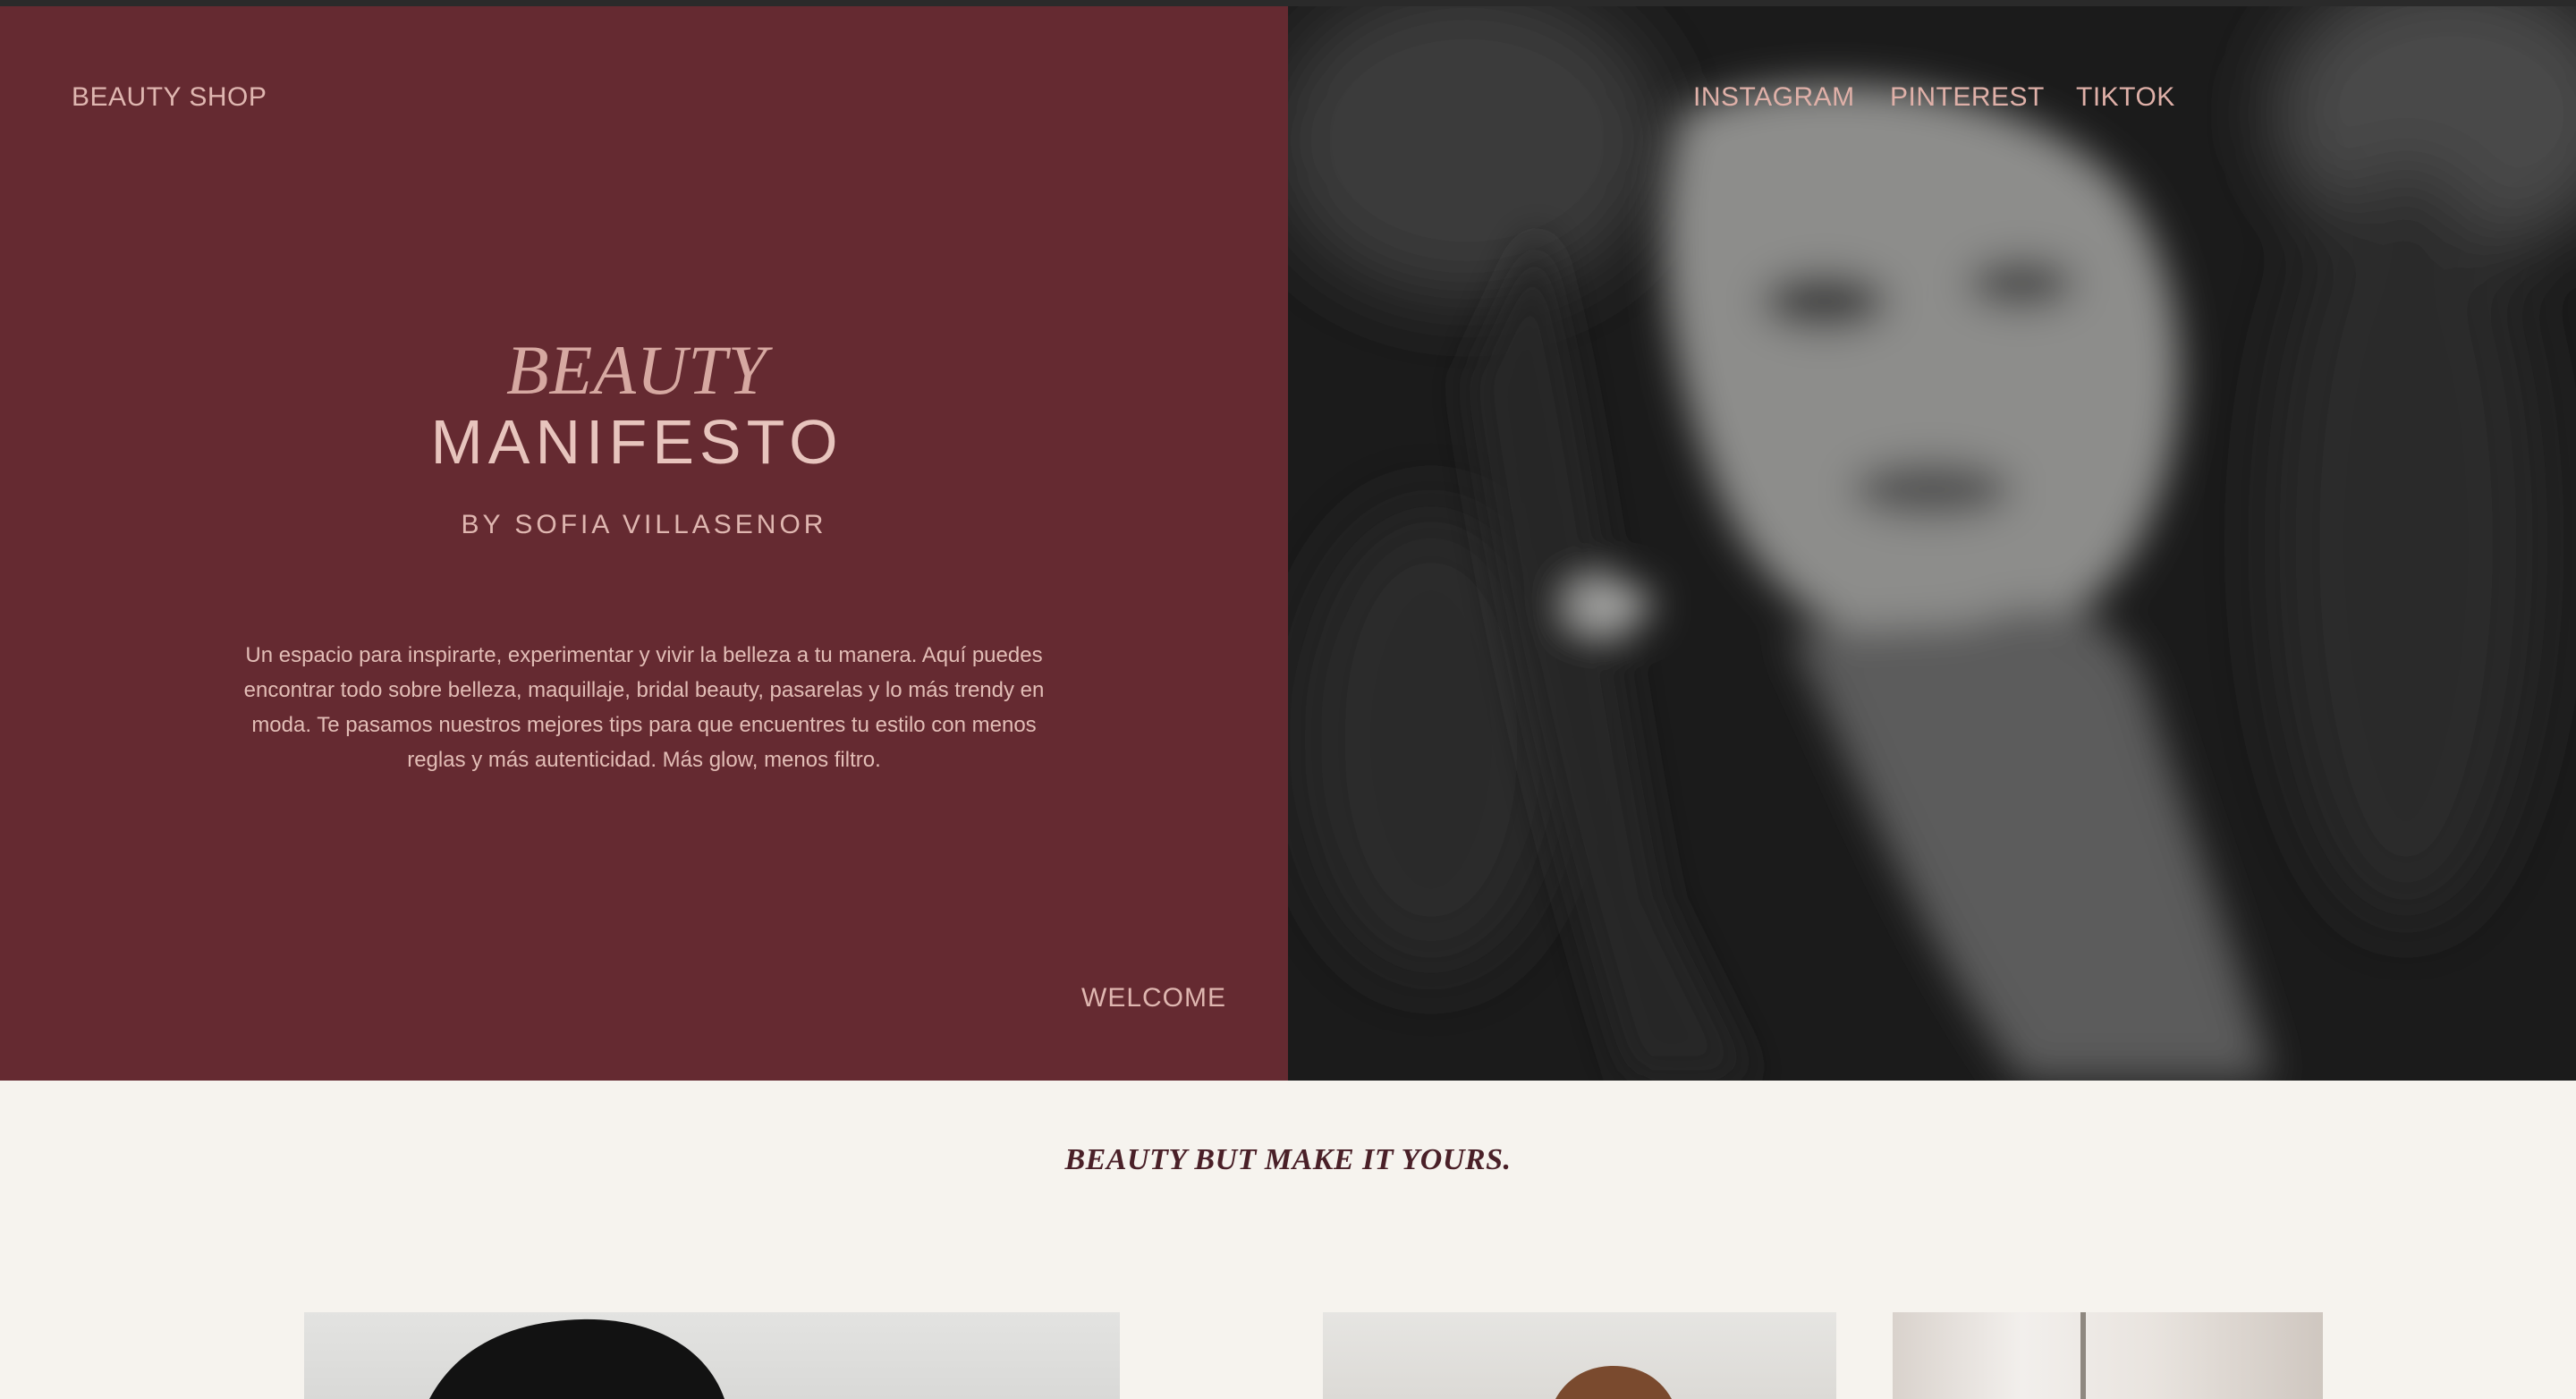 The width and height of the screenshot is (2576, 1399). I want to click on pinterest-link: PINTEREST, so click(1967, 97).